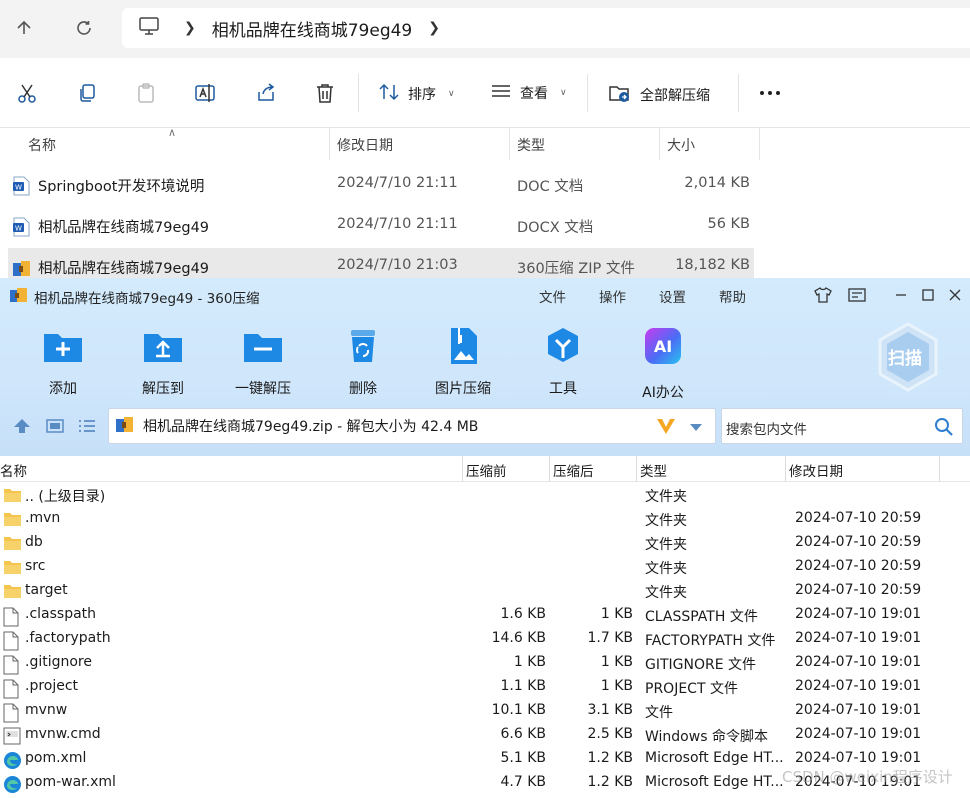 The image size is (970, 798). Describe the element at coordinates (823, 295) in the screenshot. I see `skin-shirt-icon` at that location.